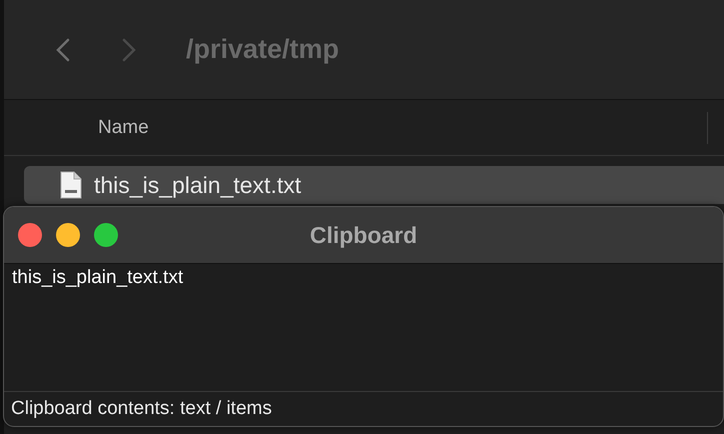 This screenshot has height=434, width=724. I want to click on file-row: this_is_plain_text.txt, so click(374, 185).